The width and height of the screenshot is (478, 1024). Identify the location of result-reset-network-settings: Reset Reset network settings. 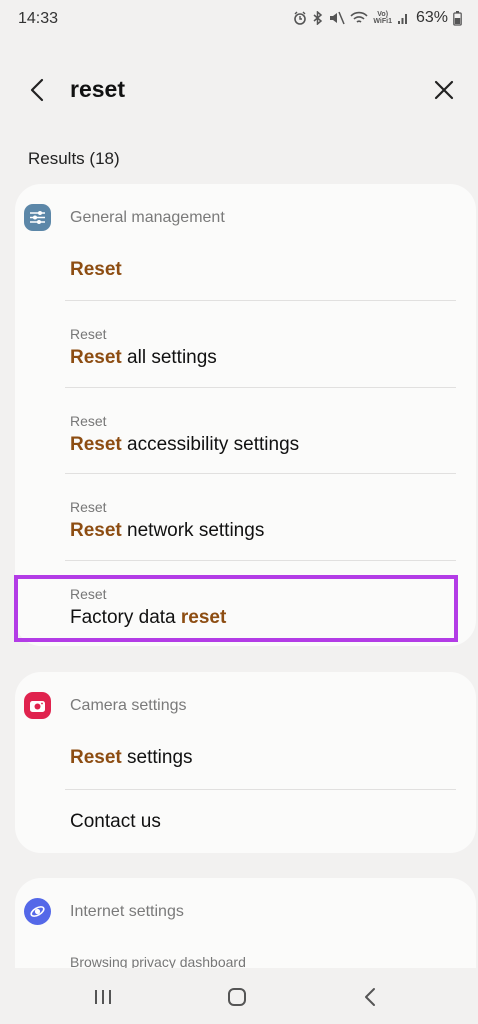
(245, 517).